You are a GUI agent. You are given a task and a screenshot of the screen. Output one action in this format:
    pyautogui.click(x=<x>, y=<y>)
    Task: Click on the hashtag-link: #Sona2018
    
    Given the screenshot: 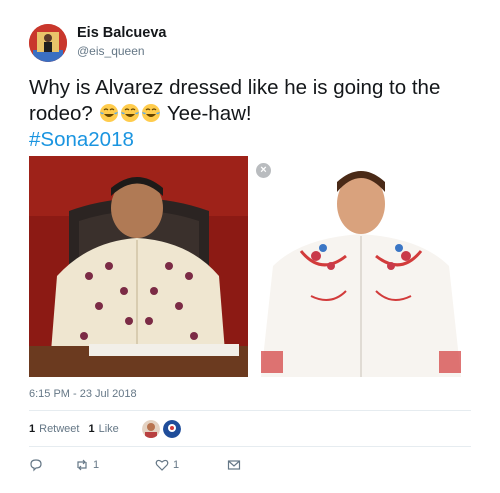 What is the action you would take?
    pyautogui.click(x=81, y=140)
    